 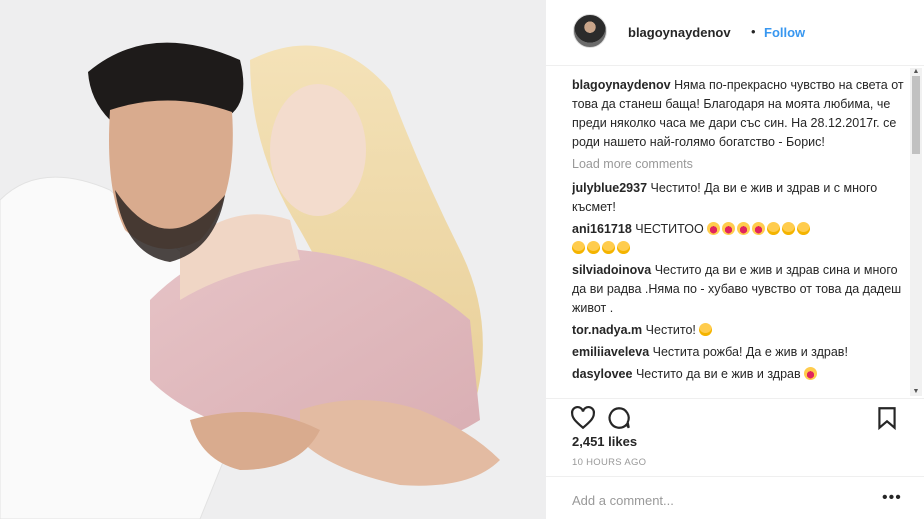 What do you see at coordinates (607, 330) in the screenshot?
I see `comment-username: tor.nadya.m` at bounding box center [607, 330].